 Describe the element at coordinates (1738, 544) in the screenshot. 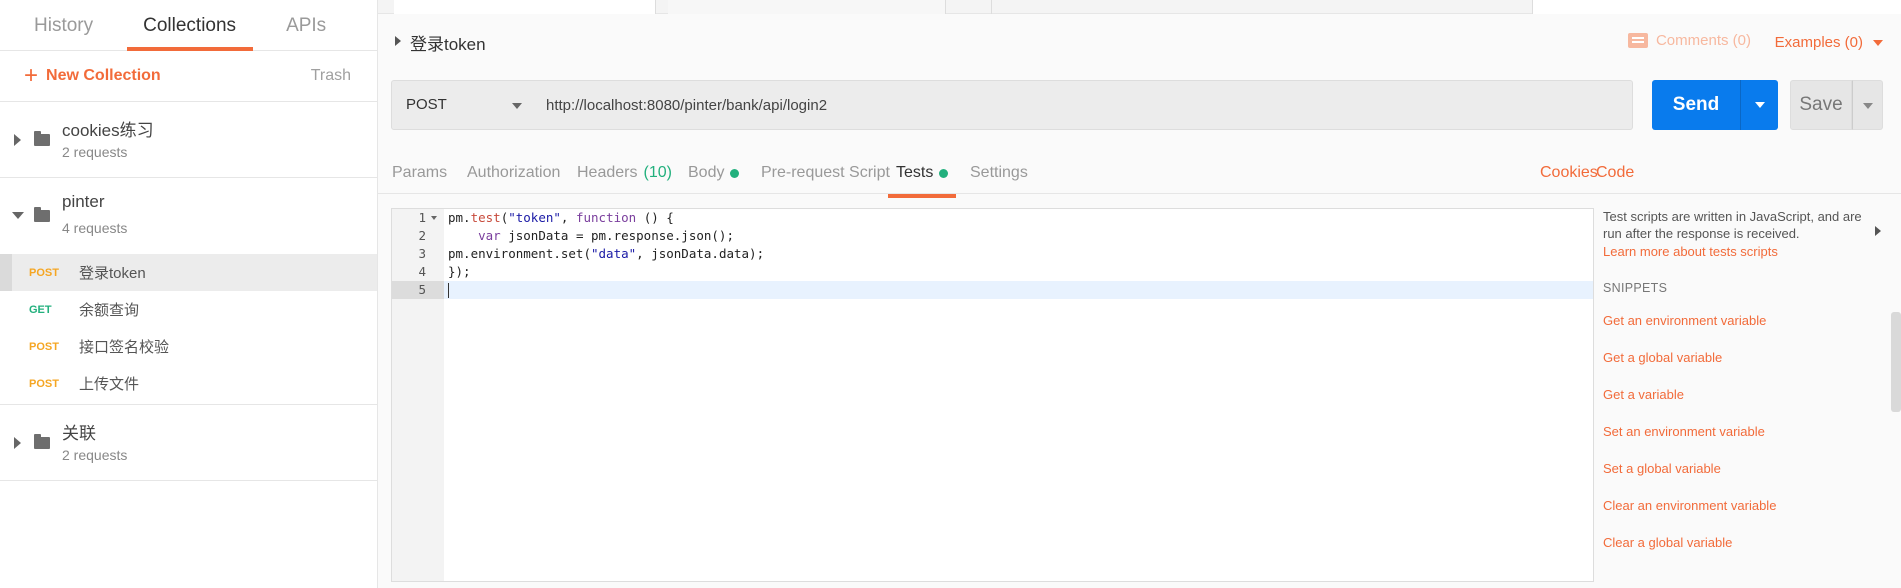

I see `snippet-link: Clear a global variable` at that location.